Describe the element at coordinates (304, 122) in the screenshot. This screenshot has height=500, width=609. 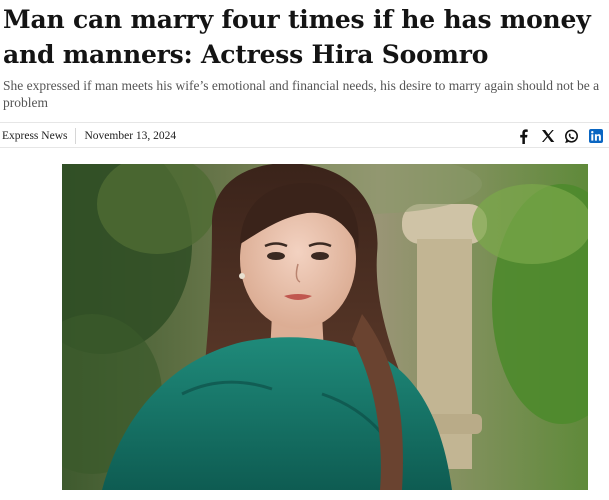
I see `divider-top` at that location.